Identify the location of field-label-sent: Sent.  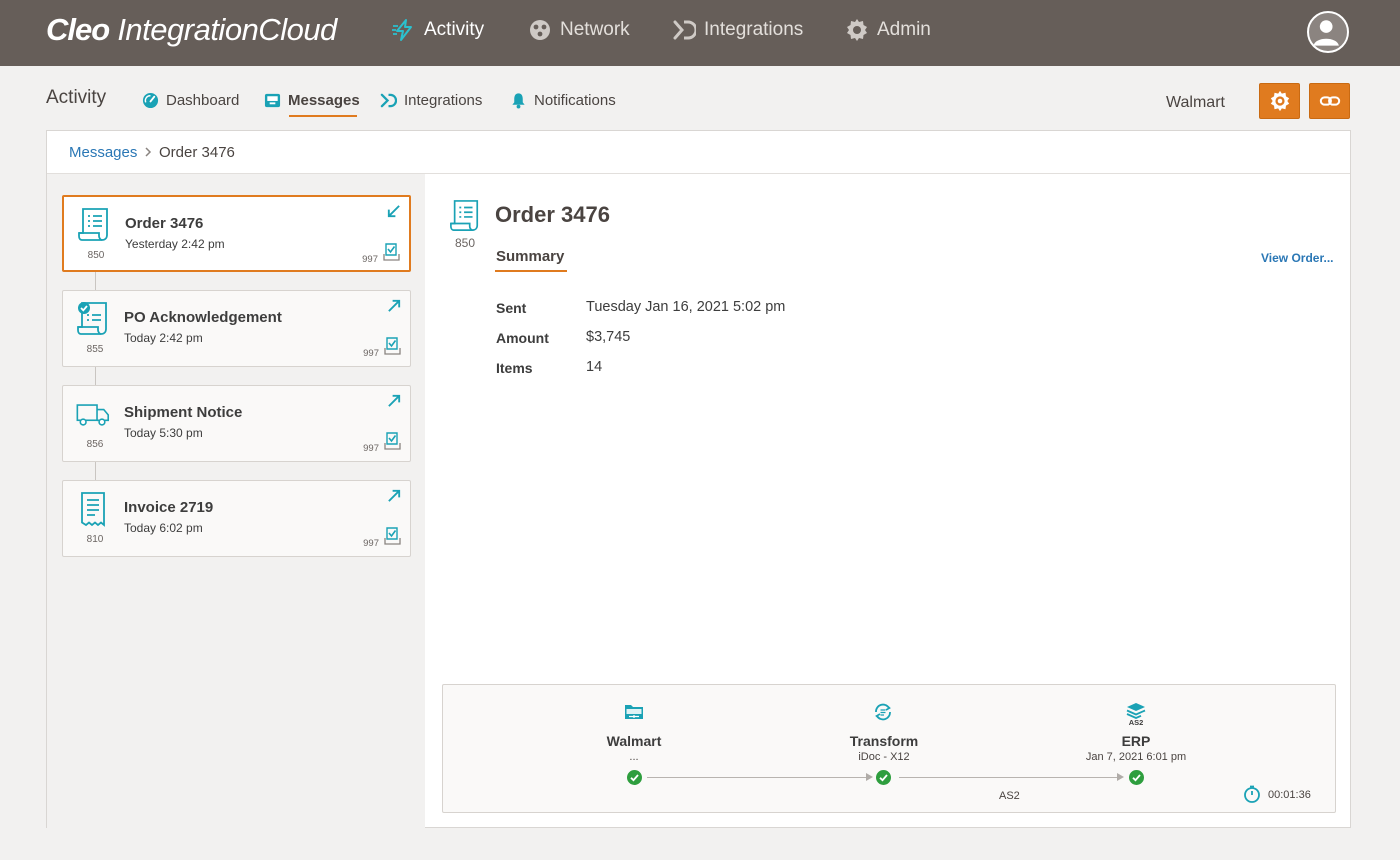
(511, 308).